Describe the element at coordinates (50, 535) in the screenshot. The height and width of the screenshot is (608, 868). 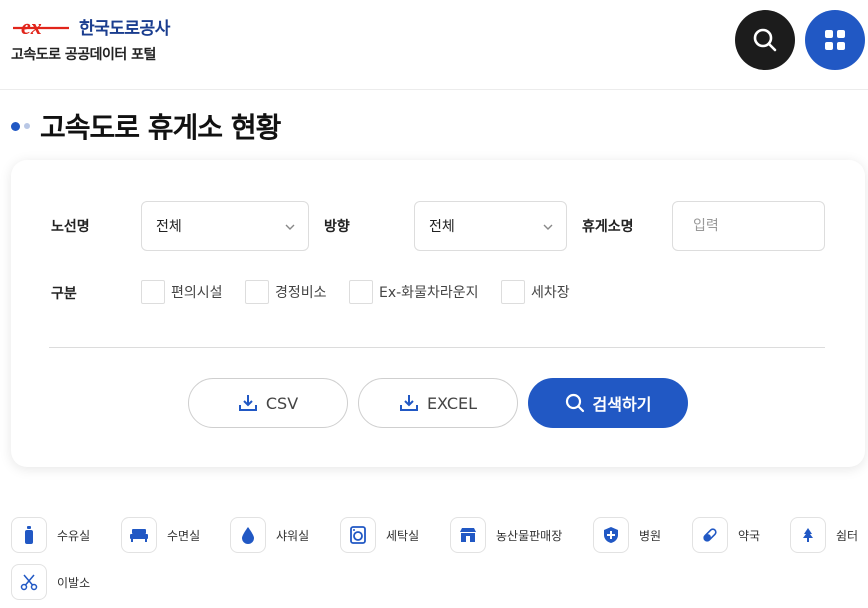
I see `amenity-nursing-room: 수유실` at that location.